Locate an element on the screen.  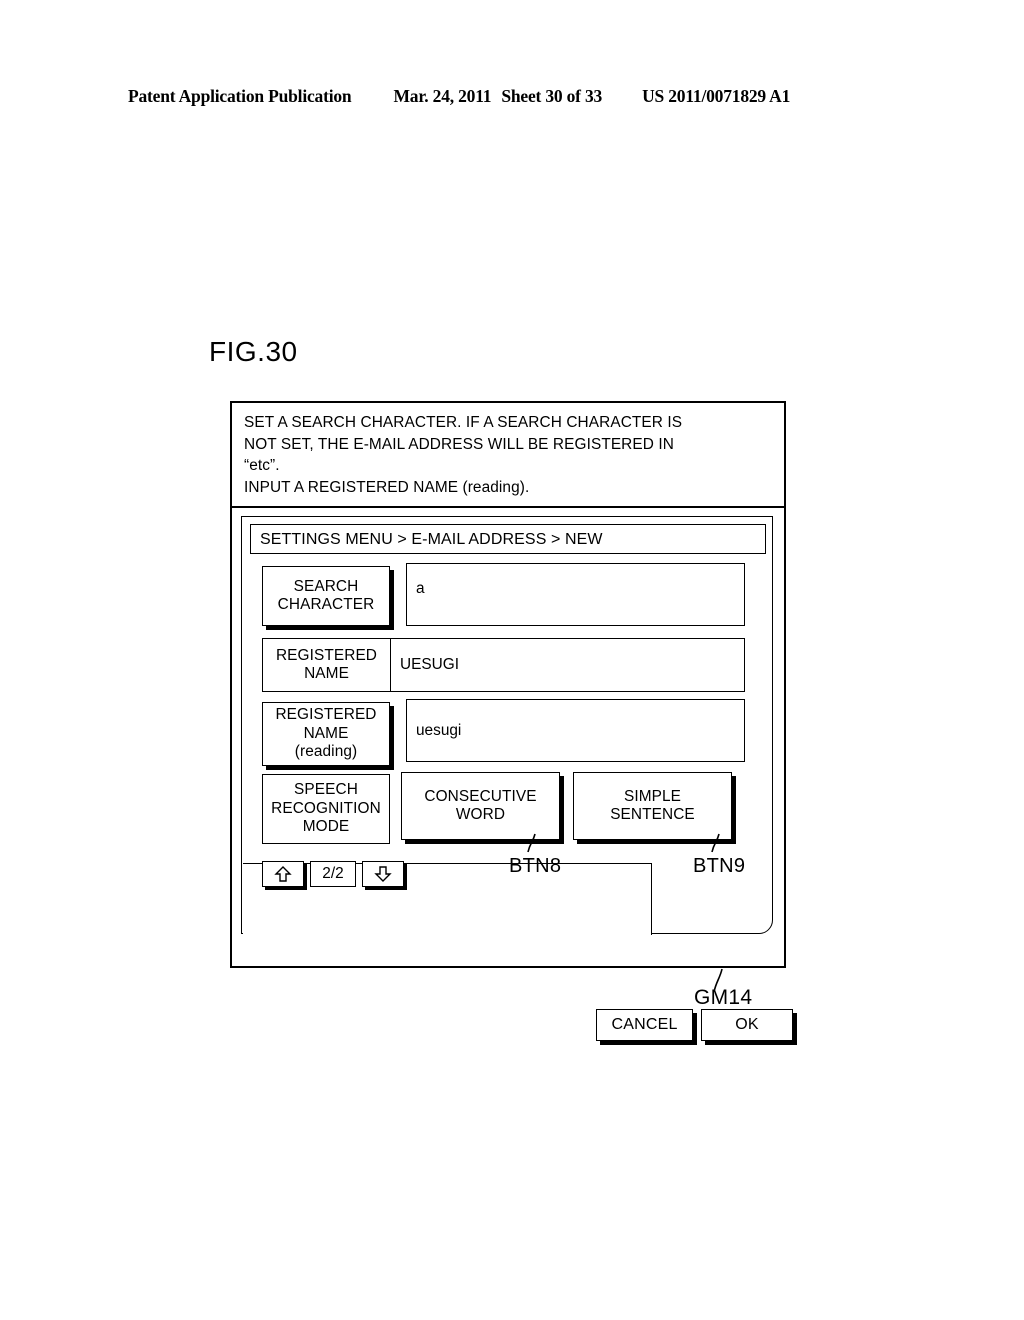
callout-gm14: GM14 is located at coordinates (723, 997).